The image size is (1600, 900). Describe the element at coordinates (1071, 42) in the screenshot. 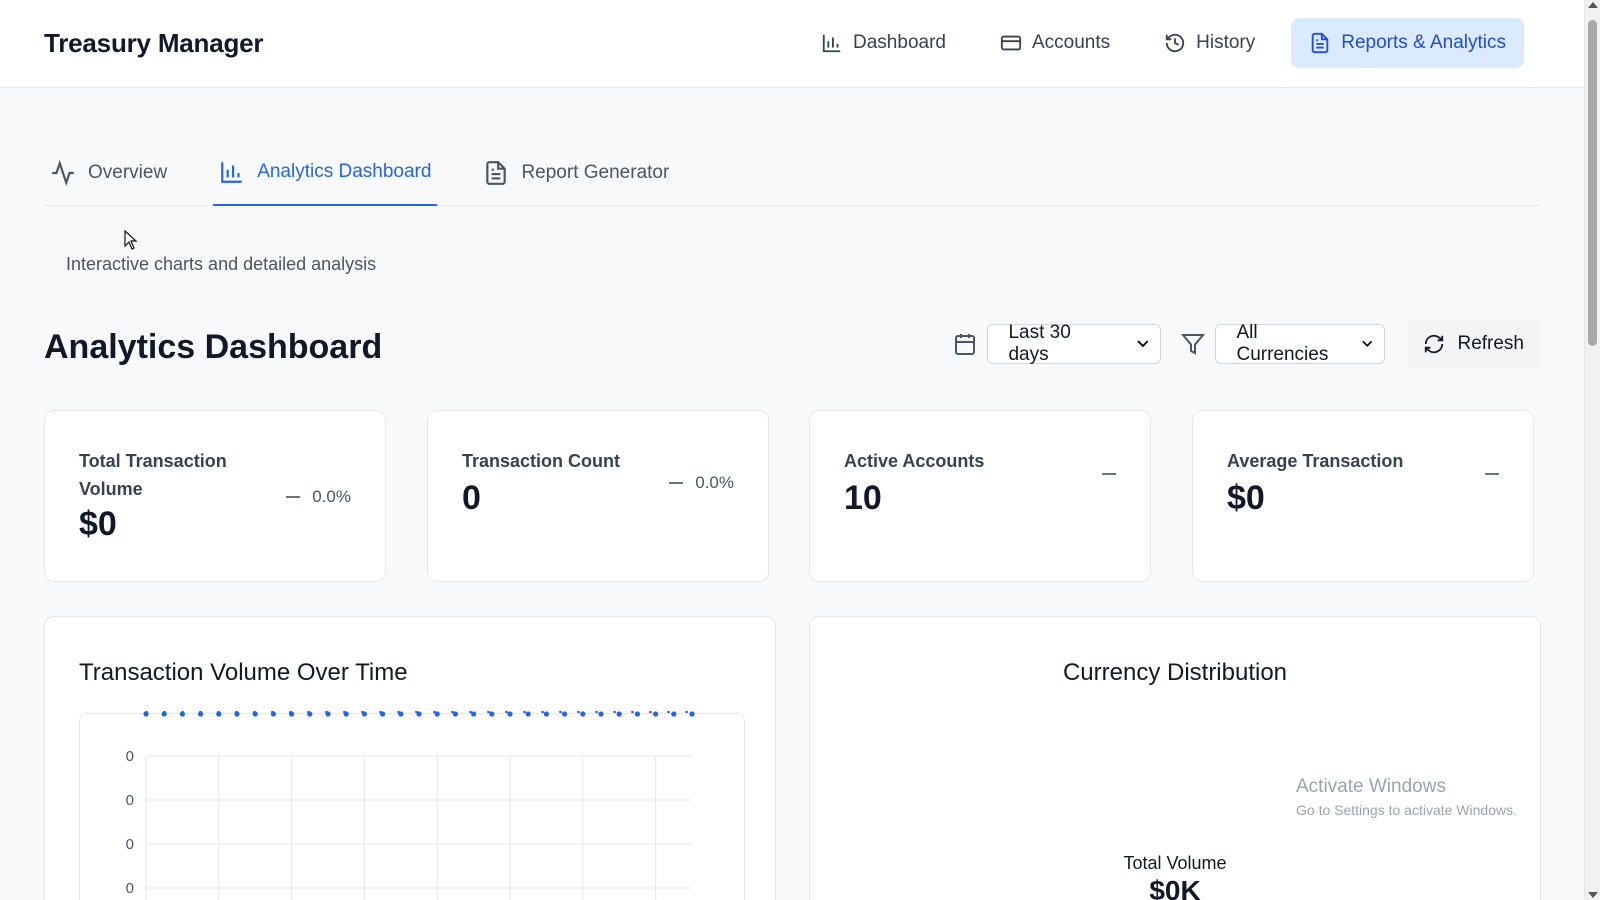

I see `nav-accounts-label: Accounts` at that location.